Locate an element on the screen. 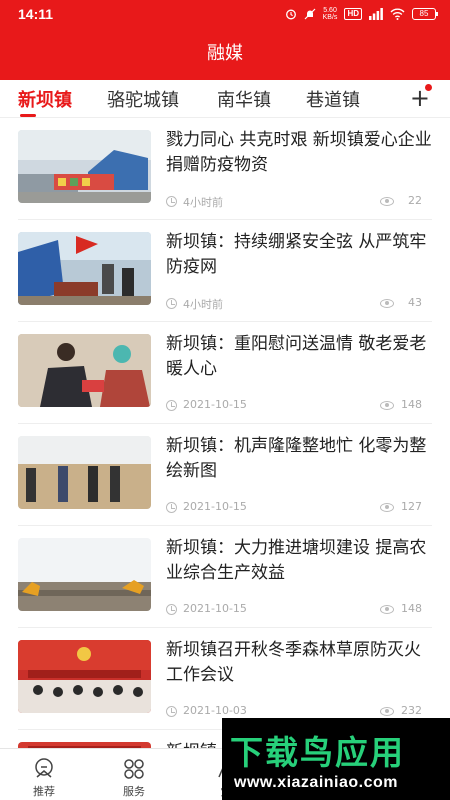 This screenshot has width=450, height=800. article-time: 2021-10-03 is located at coordinates (215, 710).